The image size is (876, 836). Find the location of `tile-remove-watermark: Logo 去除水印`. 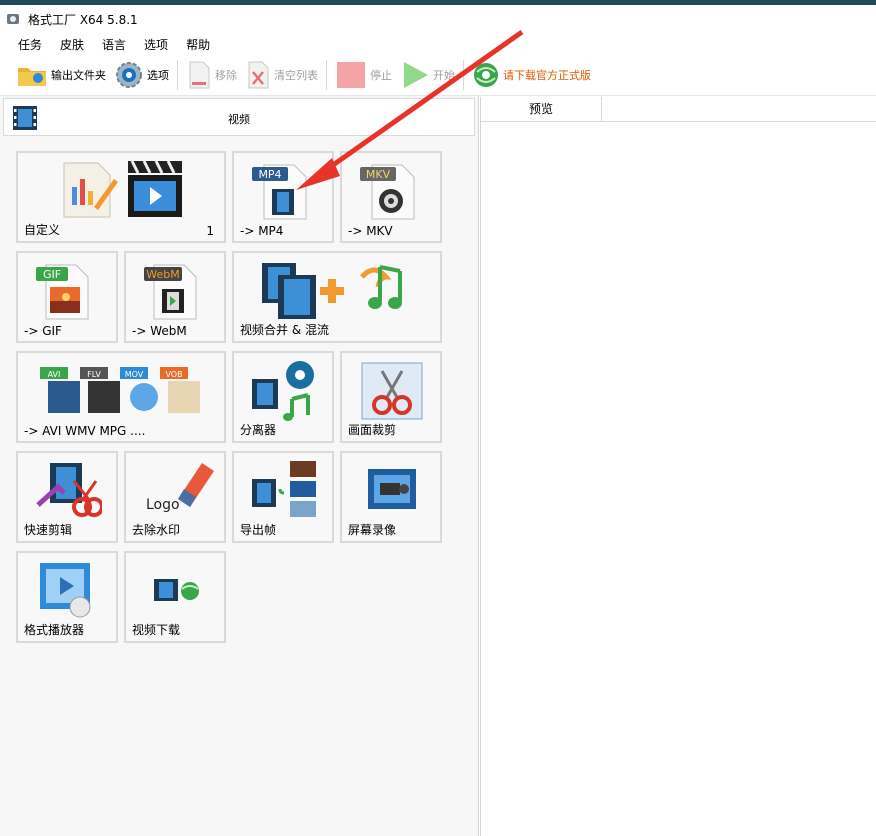

tile-remove-watermark: Logo 去除水印 is located at coordinates (175, 497).